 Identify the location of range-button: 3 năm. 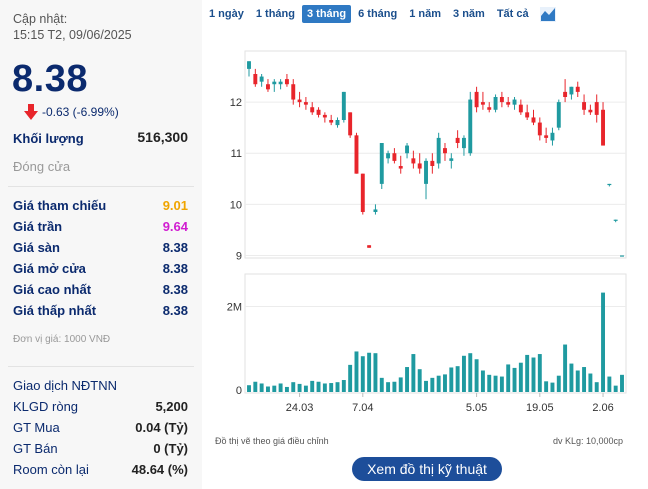
(469, 14).